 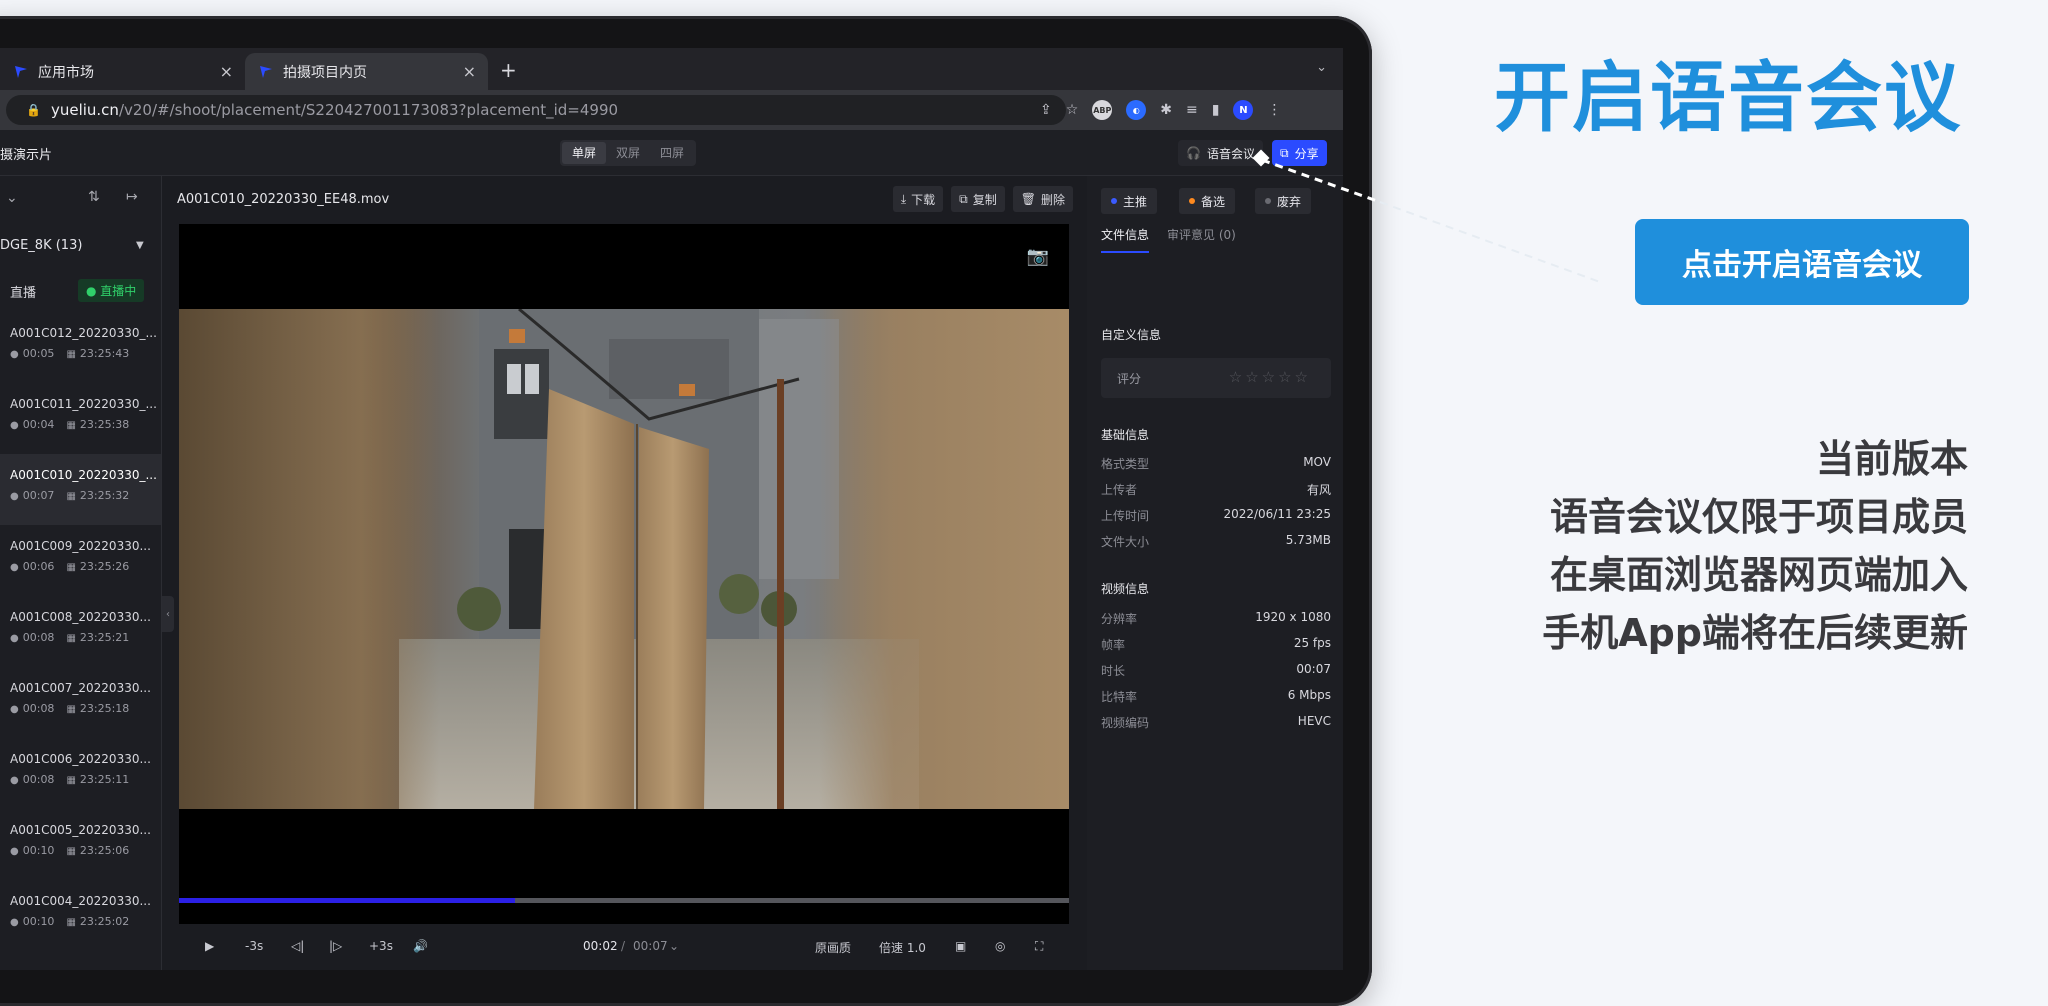 I want to click on status-badge: ● 直播中, so click(x=111, y=290).